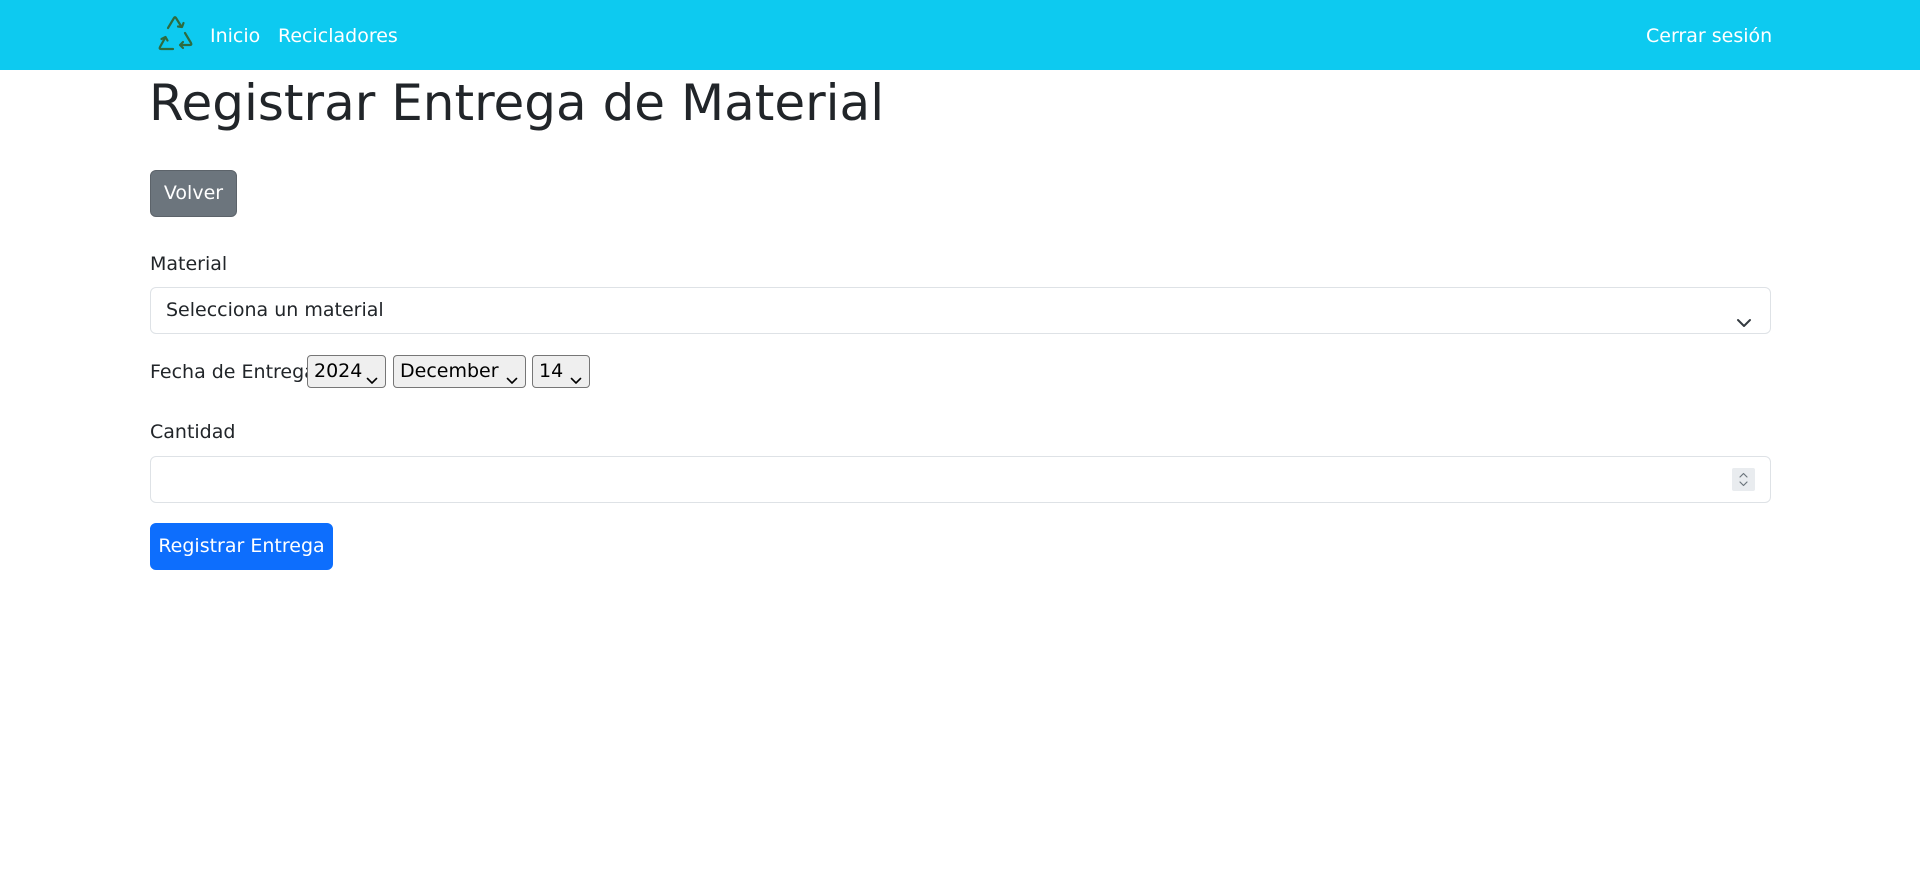 Image resolution: width=1920 pixels, height=878 pixels. I want to click on material-select: Selecciona un material, so click(960, 310).